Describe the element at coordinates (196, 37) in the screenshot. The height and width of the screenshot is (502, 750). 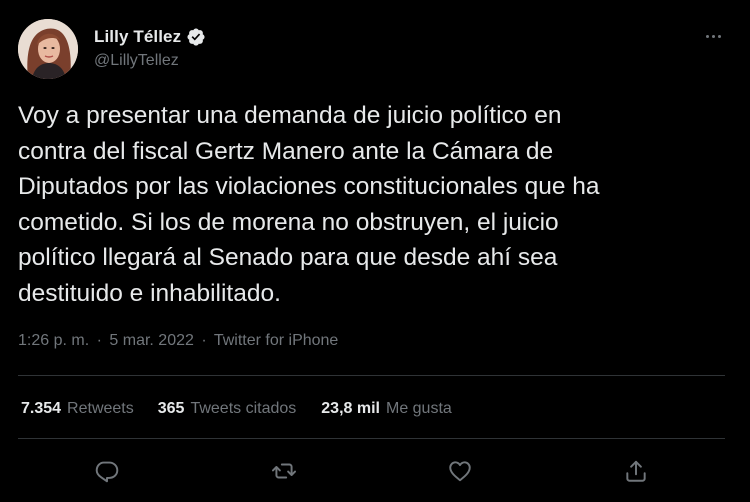
I see `verified-badge-icon` at that location.